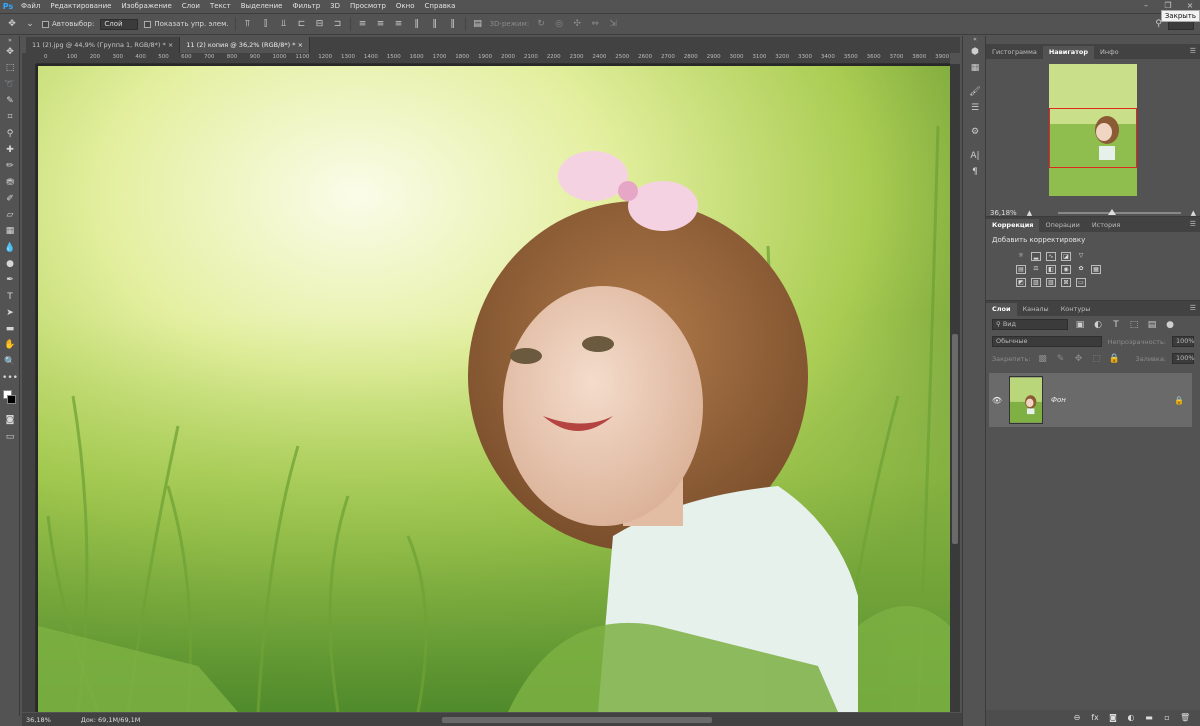  Describe the element at coordinates (997, 400) in the screenshot. I see `eye-icon: 👁` at that location.